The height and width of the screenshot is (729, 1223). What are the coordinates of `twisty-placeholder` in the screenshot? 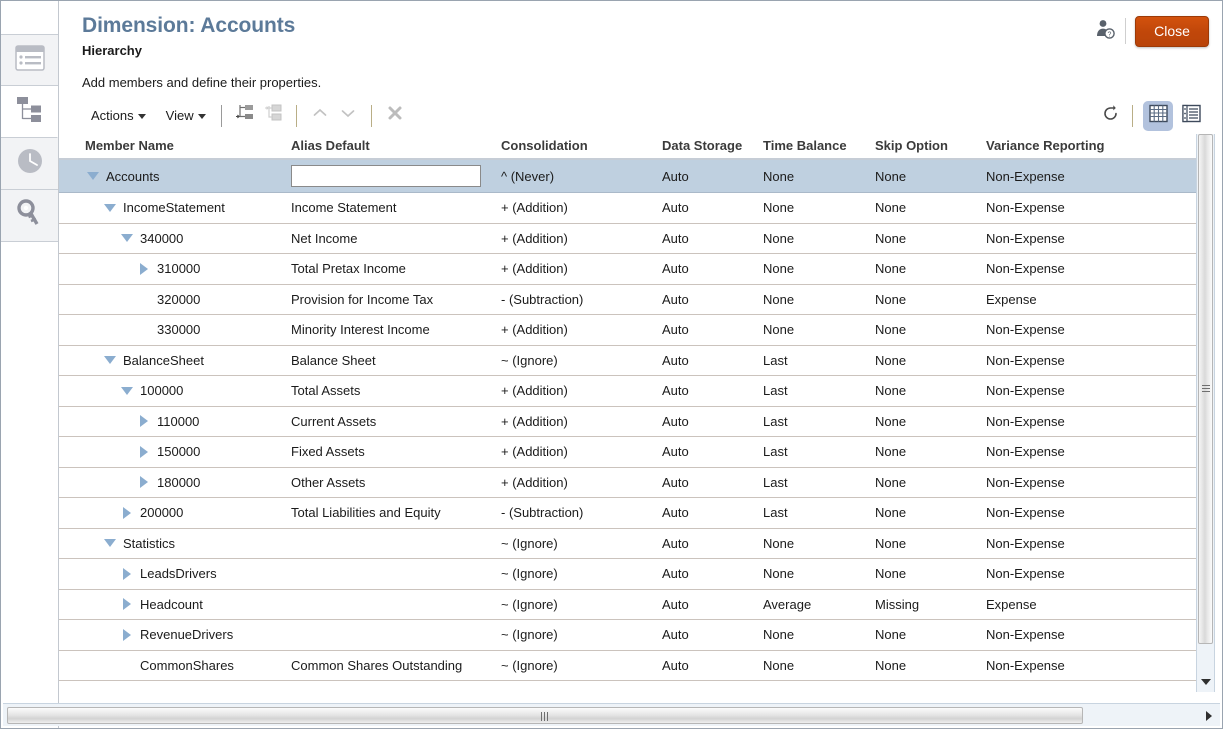 It's located at (144, 330).